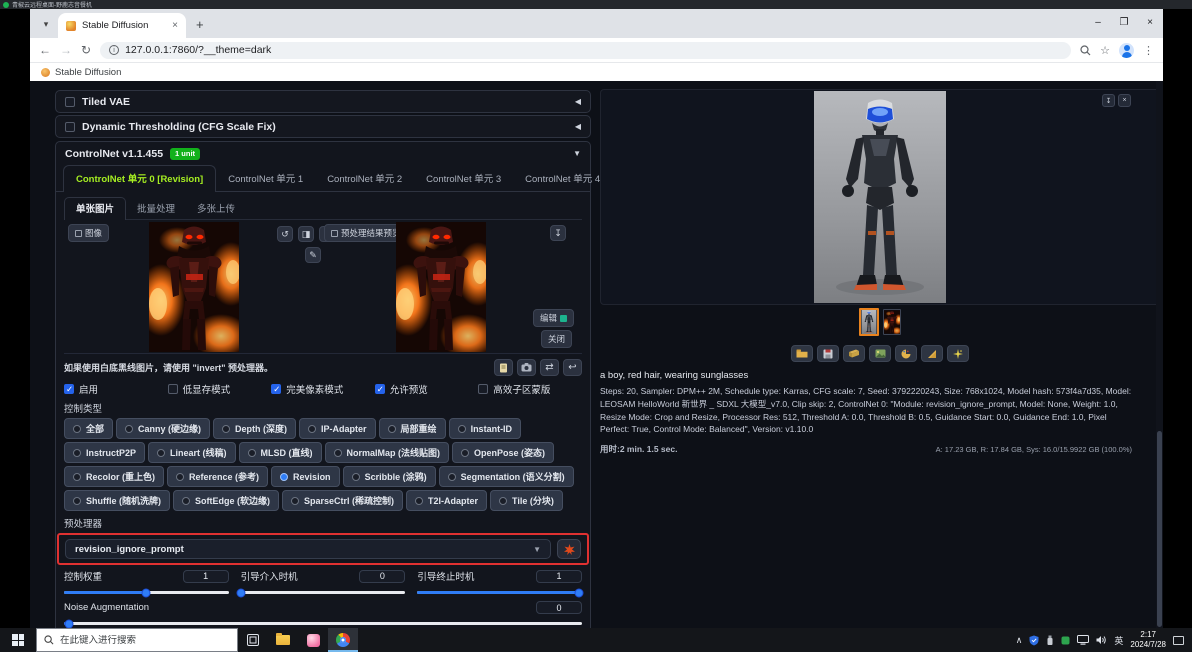  I want to click on site-info-icon: i, so click(114, 50).